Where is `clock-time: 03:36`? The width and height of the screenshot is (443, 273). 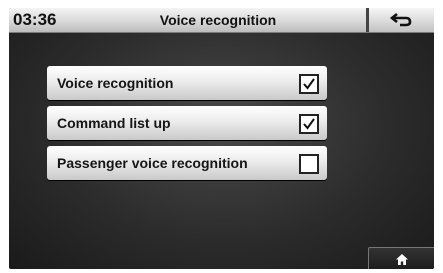 clock-time: 03:36 is located at coordinates (35, 19).